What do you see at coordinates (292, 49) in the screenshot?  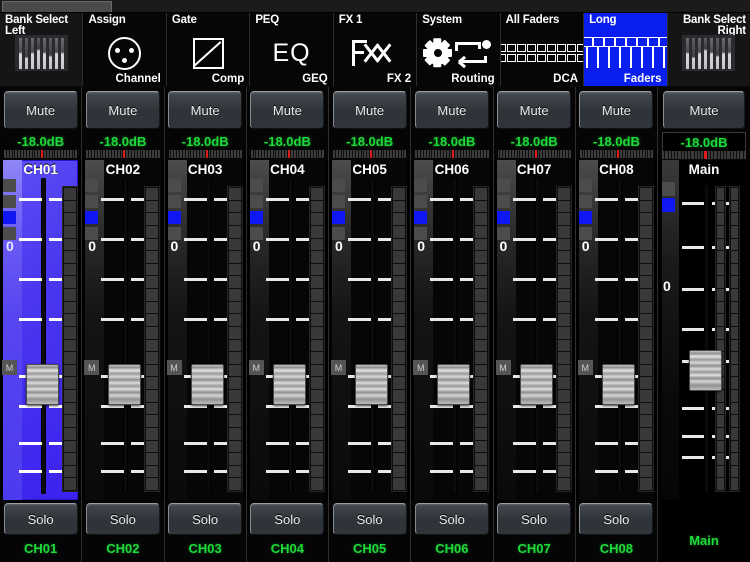 I see `toolbar-button-peq-geq: PEQ EQ GEQ` at bounding box center [292, 49].